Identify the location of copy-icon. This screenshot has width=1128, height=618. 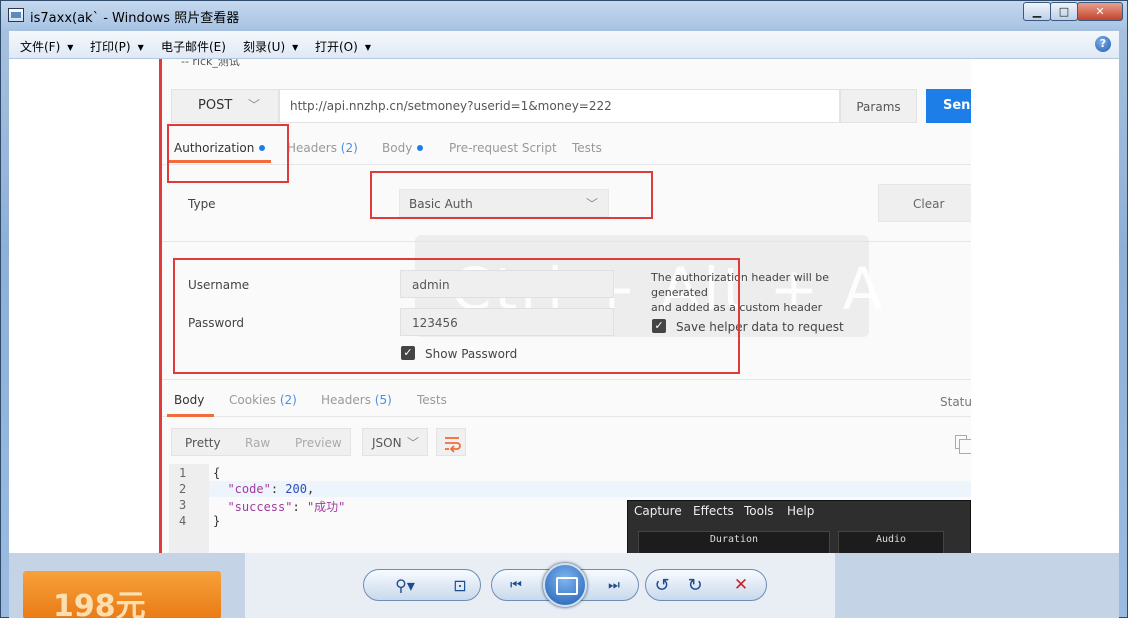
(963, 444).